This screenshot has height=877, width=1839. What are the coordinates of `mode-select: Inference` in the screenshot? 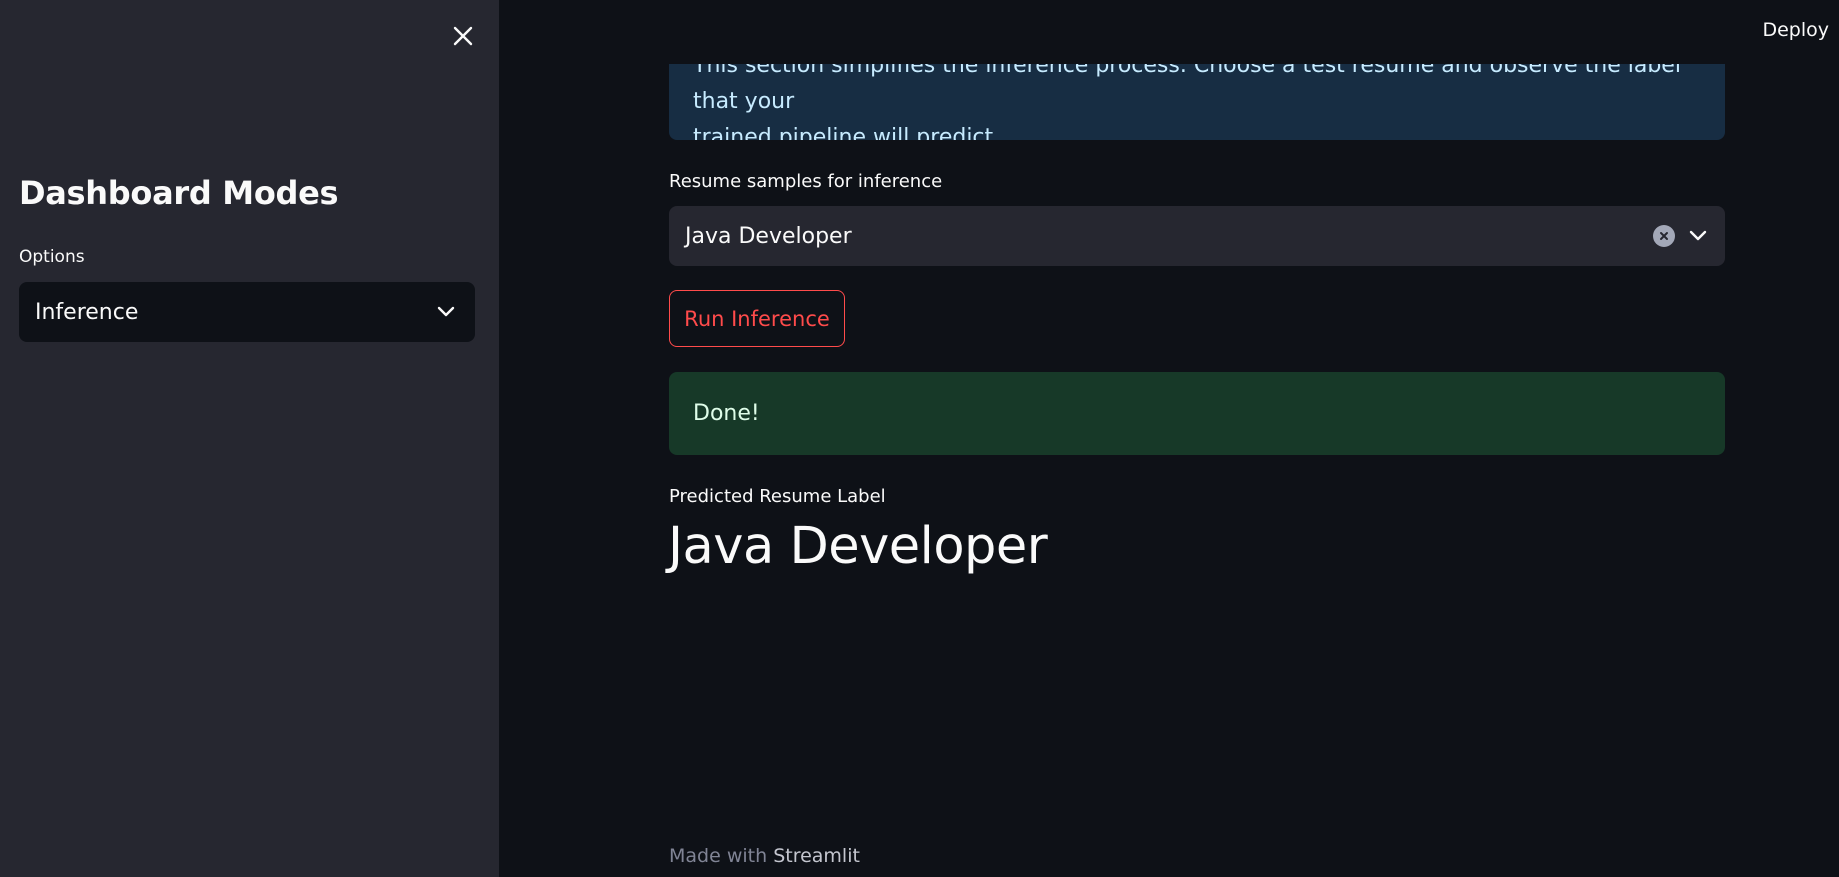 It's located at (247, 312).